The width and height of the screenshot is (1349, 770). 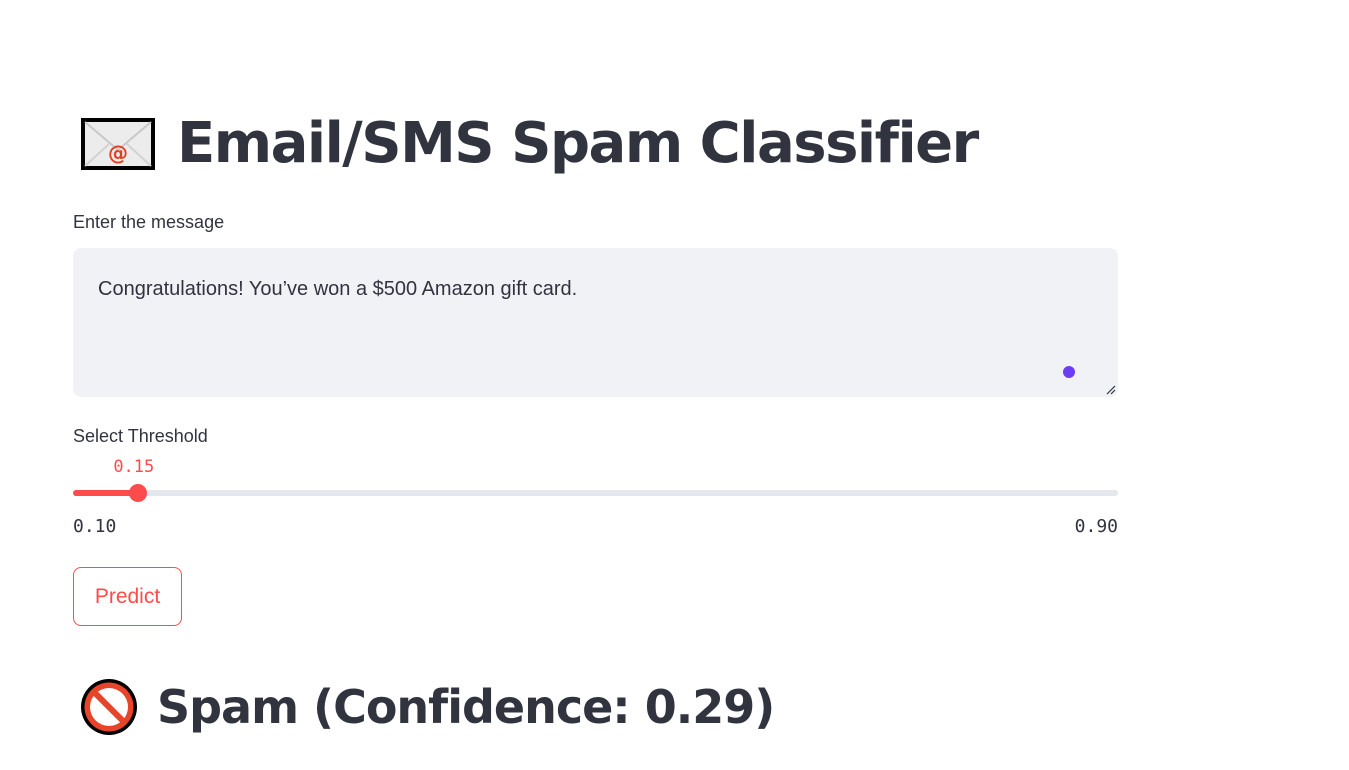 What do you see at coordinates (149, 222) in the screenshot?
I see `message-input-label: Enter the message` at bounding box center [149, 222].